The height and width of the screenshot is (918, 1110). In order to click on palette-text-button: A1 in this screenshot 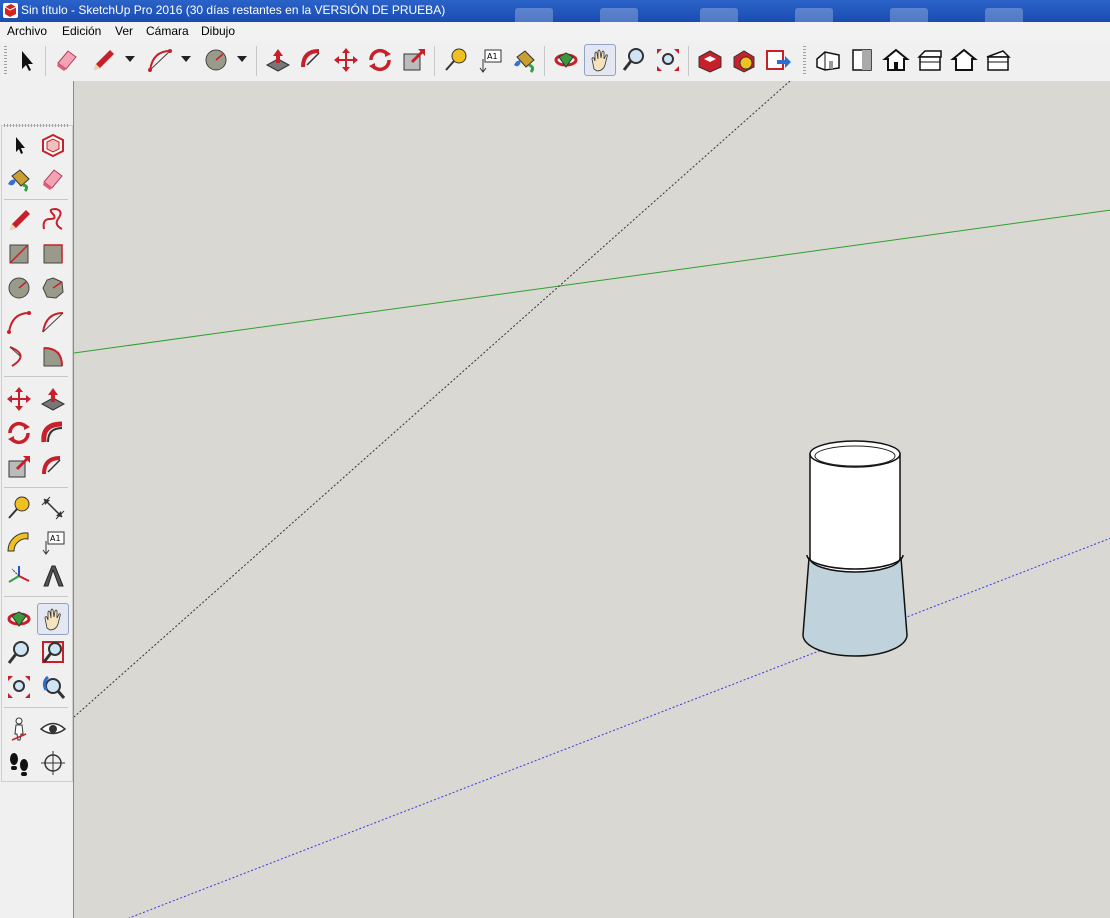, I will do `click(53, 542)`.